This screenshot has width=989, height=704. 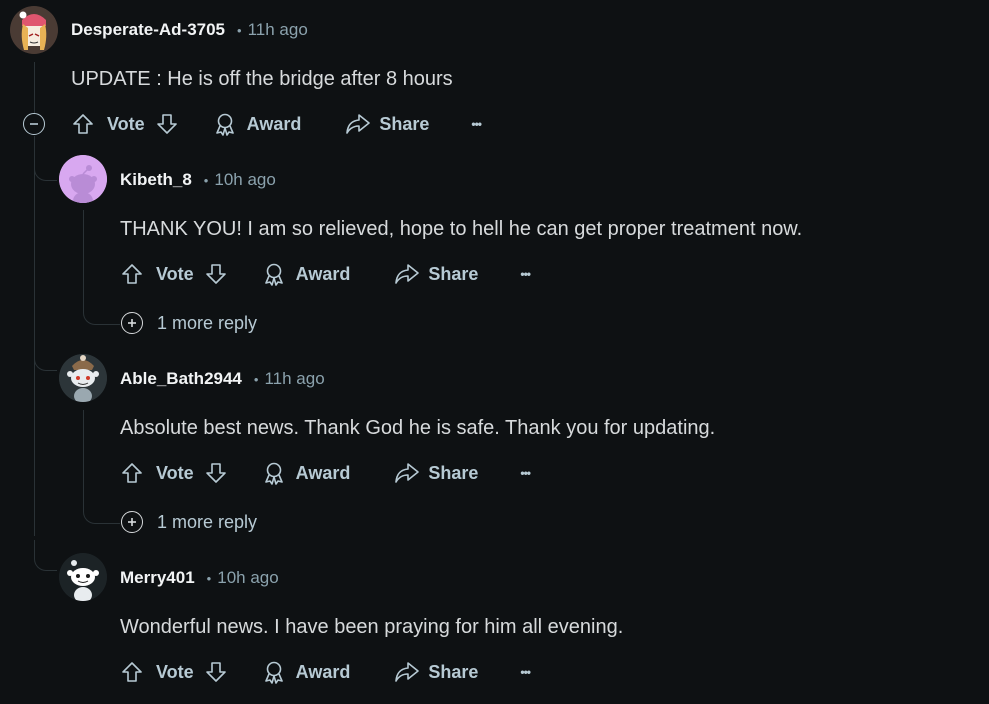 I want to click on thread-elbow-able-more, so click(x=101, y=512).